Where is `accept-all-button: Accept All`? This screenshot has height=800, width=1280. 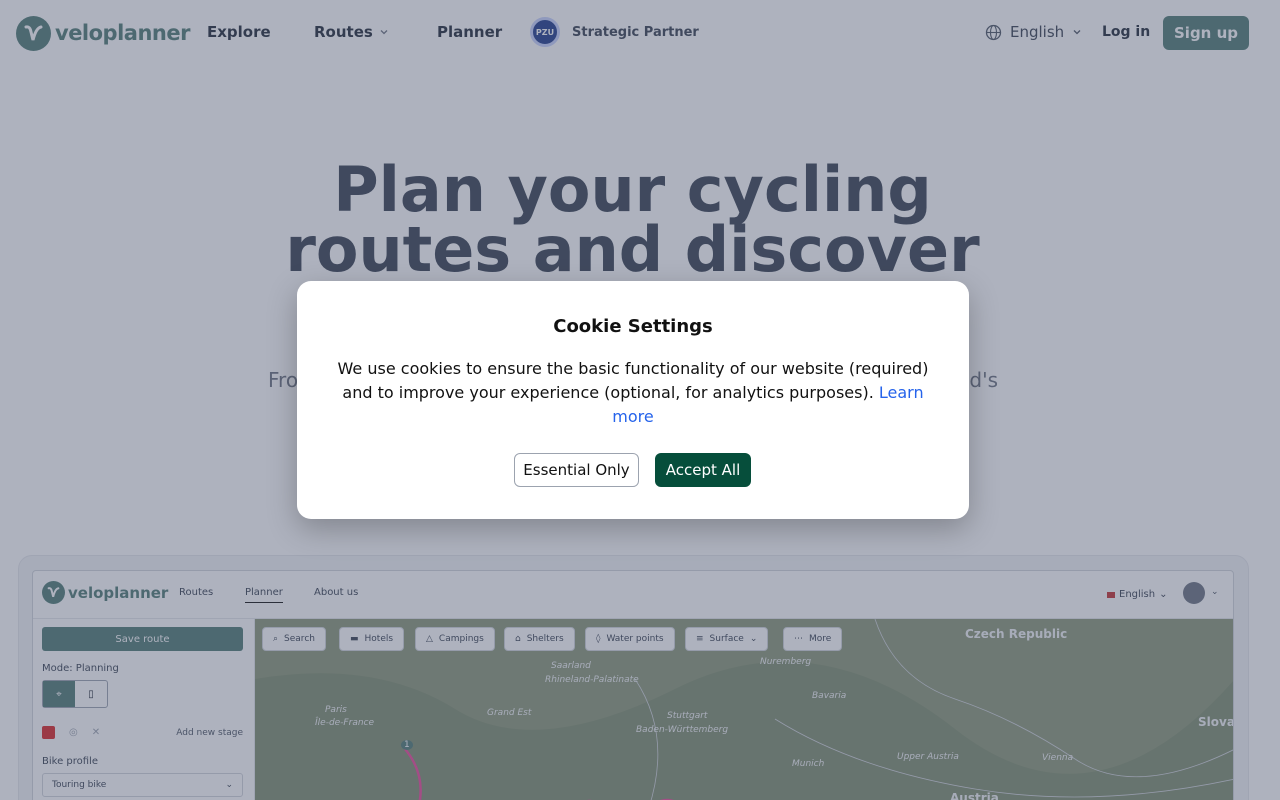
accept-all-button: Accept All is located at coordinates (703, 470).